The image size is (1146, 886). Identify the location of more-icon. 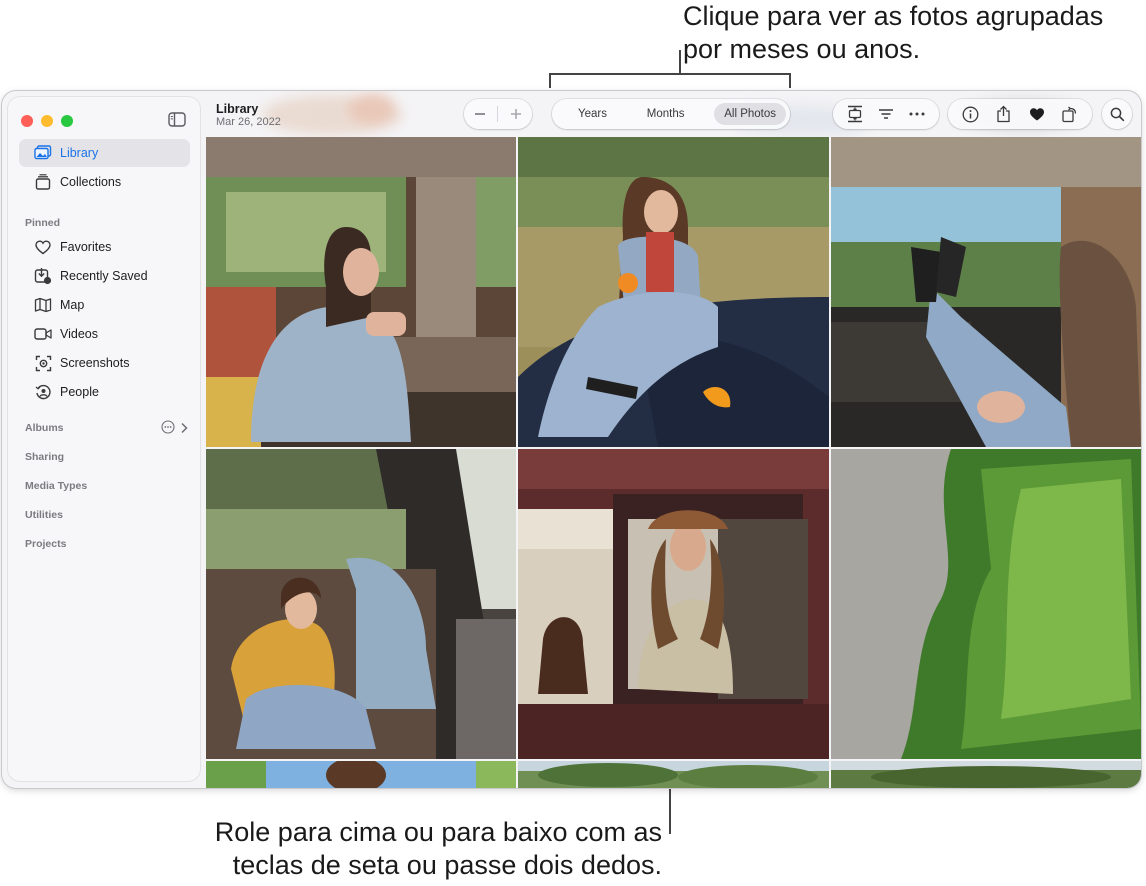
(917, 114).